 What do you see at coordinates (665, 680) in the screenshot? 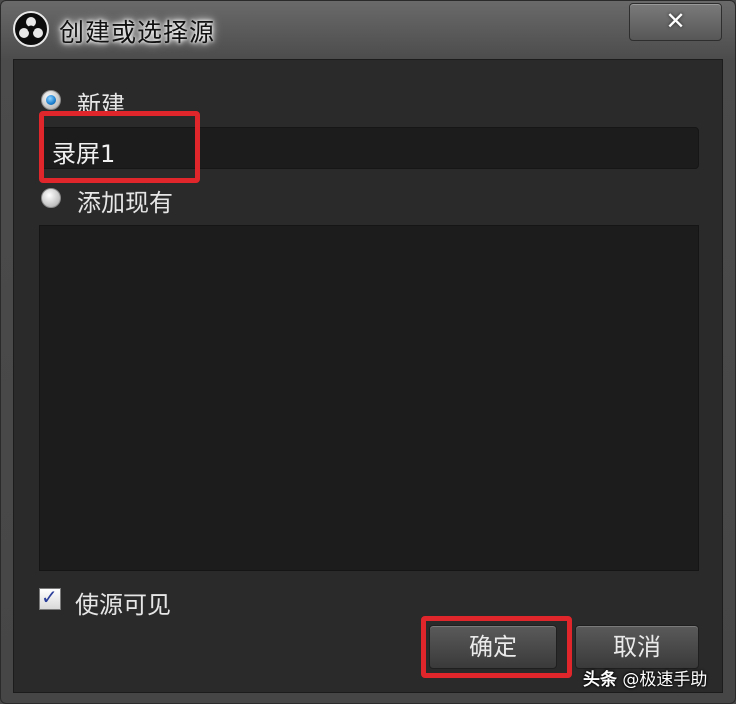
I see `watermark-handle: @极速手助` at bounding box center [665, 680].